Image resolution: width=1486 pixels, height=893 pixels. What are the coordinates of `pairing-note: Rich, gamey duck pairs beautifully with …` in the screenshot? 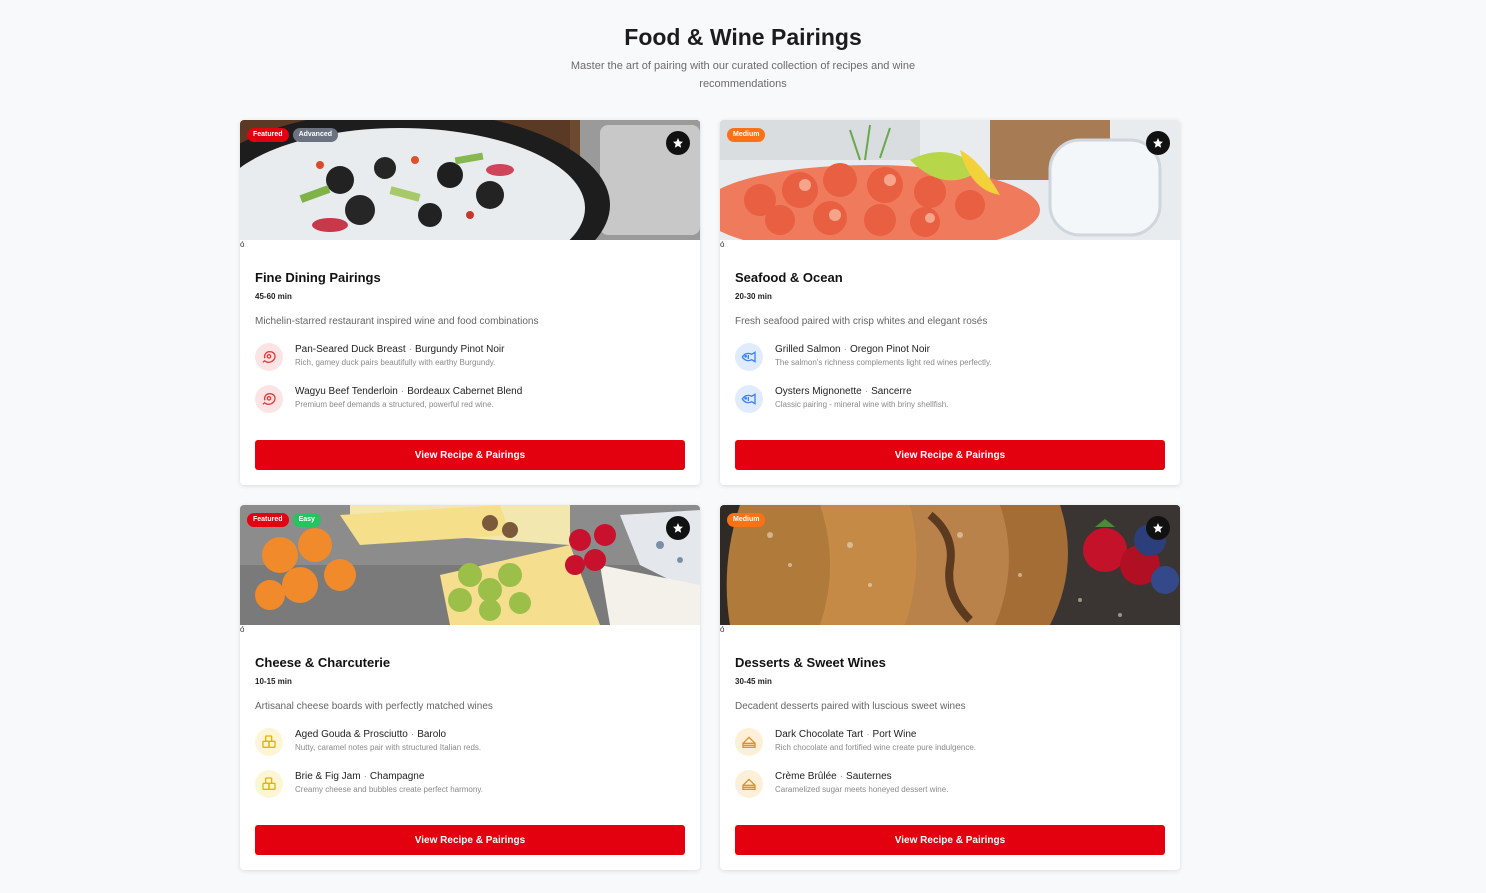 It's located at (395, 362).